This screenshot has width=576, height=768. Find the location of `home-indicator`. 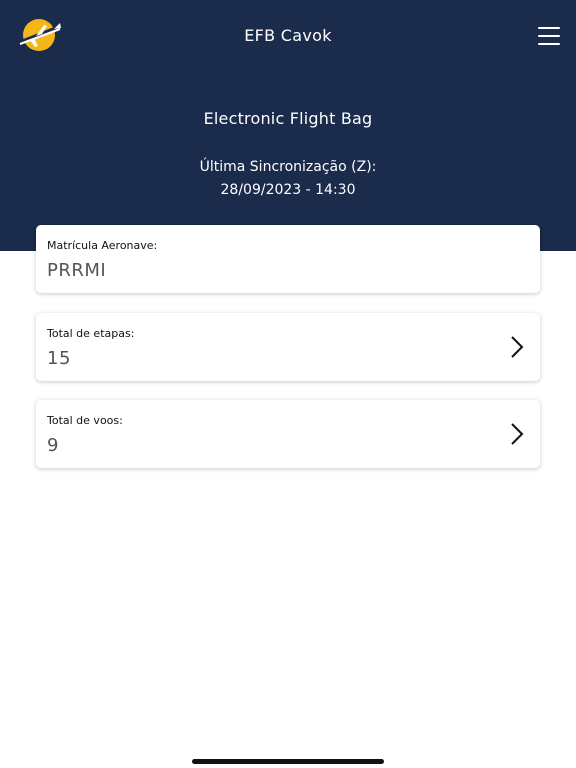

home-indicator is located at coordinates (288, 761).